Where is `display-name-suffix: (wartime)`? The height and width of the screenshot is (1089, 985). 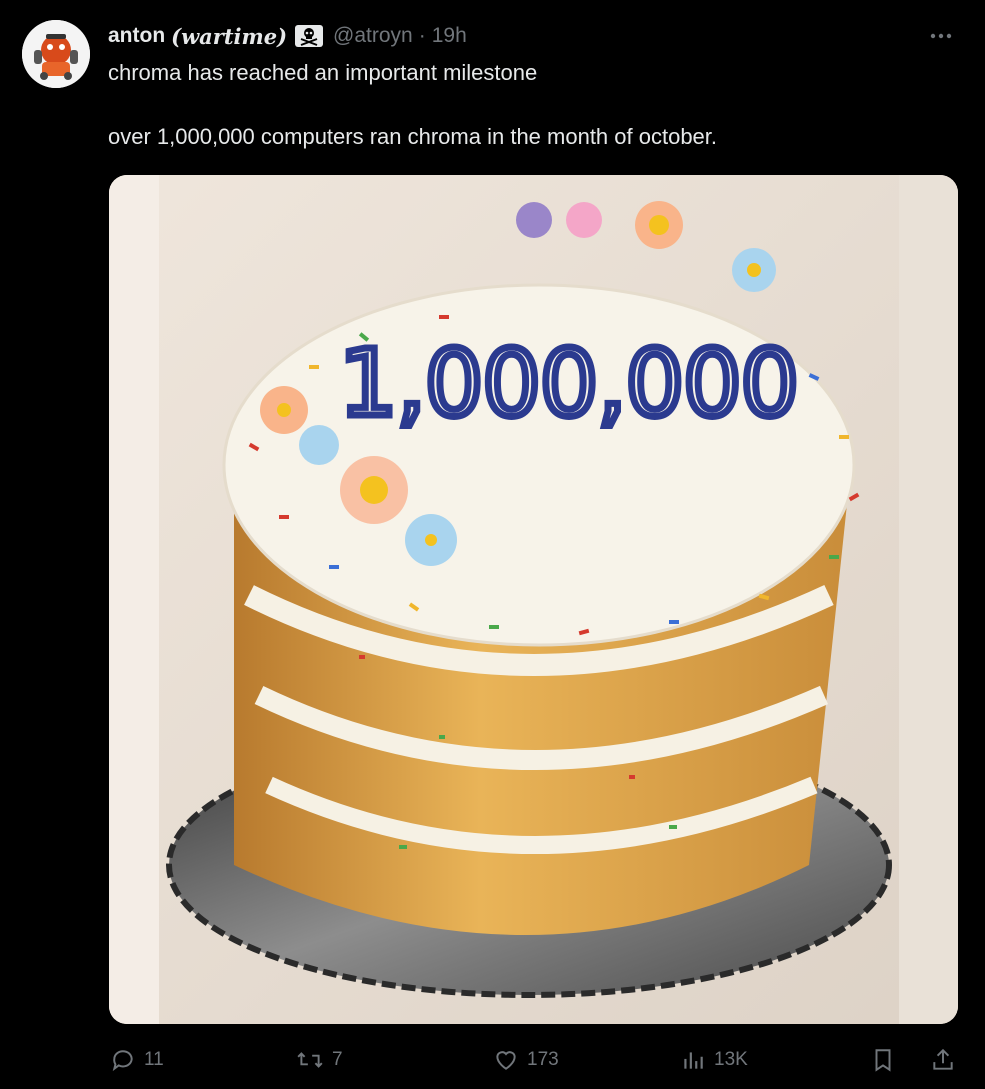 display-name-suffix: (wartime) is located at coordinates (229, 36).